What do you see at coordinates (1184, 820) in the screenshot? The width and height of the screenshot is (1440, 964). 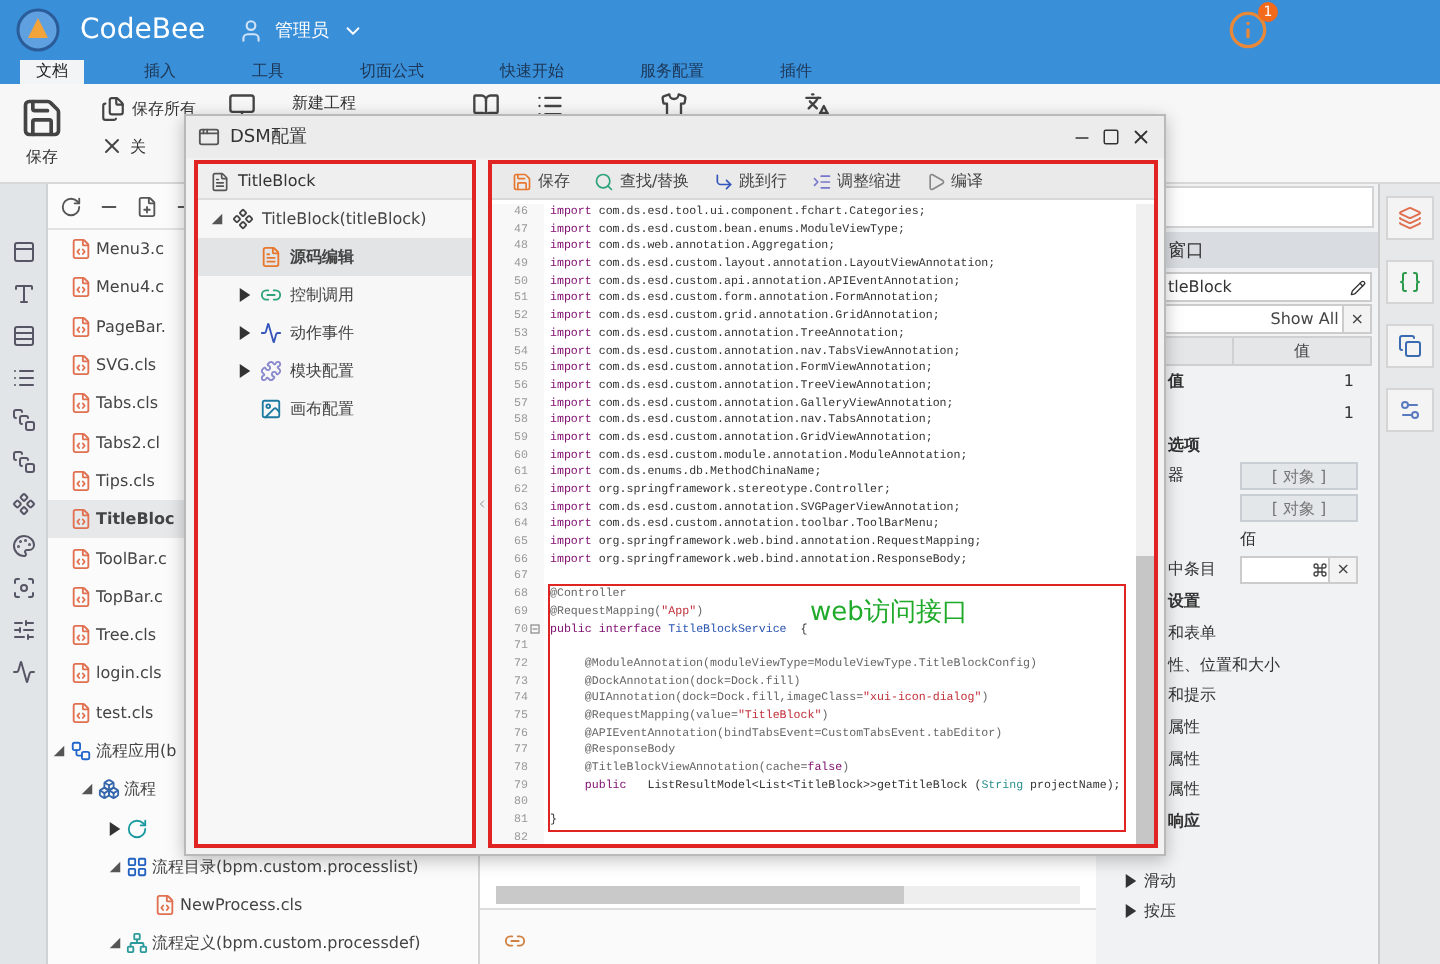 I see `category-heading: 响应` at bounding box center [1184, 820].